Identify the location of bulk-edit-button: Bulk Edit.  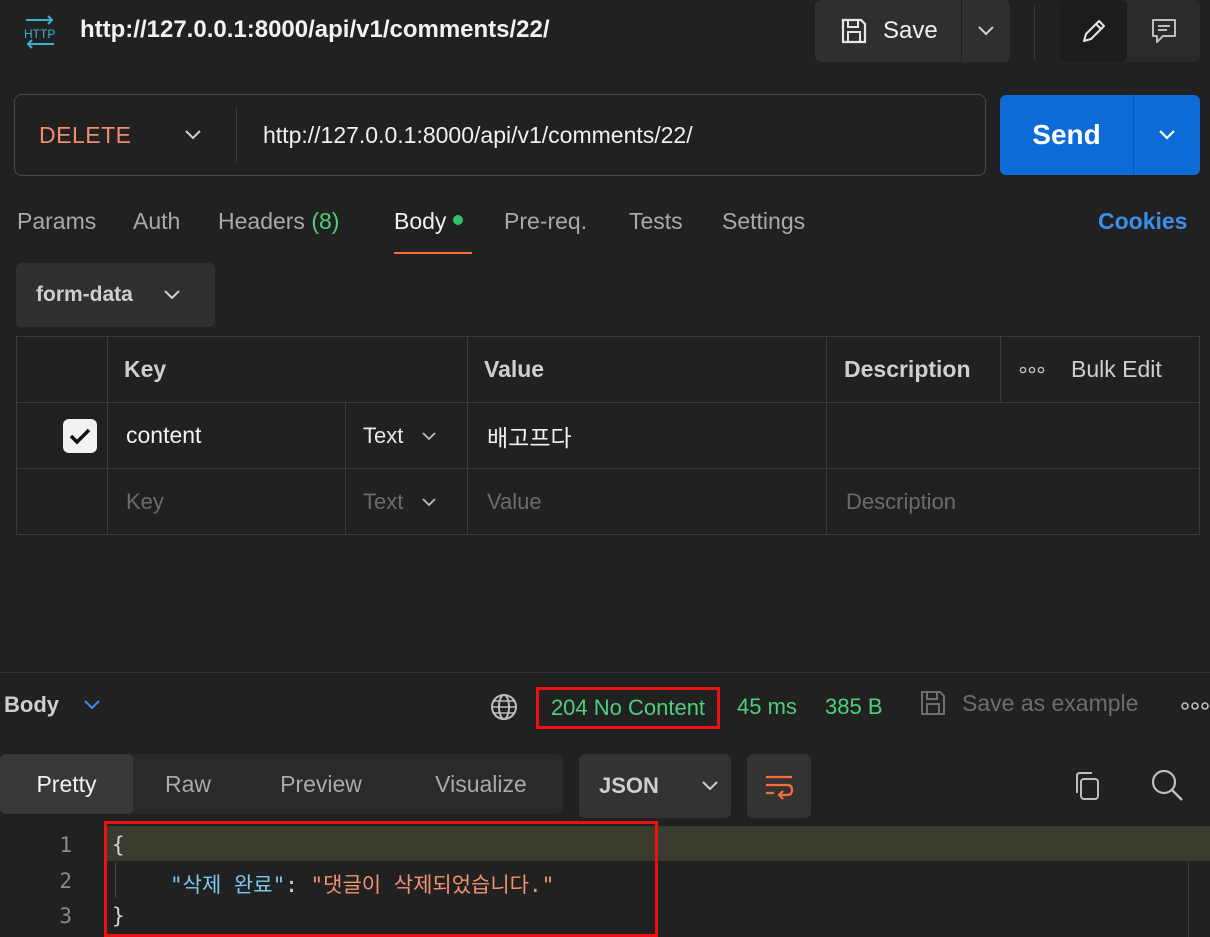
(1116, 369).